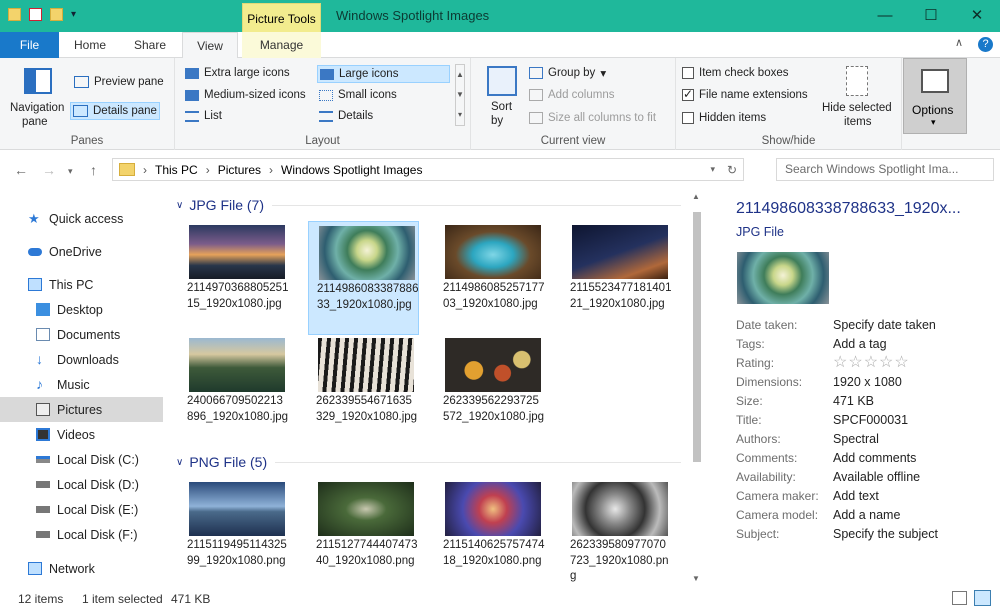 Image resolution: width=1000 pixels, height=611 pixels. I want to click on back-arrow-icon: ←, so click(21, 170).